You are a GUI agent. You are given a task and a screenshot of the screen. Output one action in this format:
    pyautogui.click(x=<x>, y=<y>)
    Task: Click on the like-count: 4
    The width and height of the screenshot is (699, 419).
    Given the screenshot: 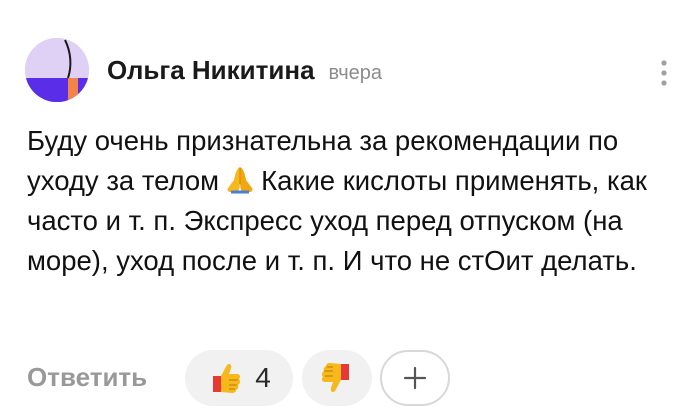 What is the action you would take?
    pyautogui.click(x=263, y=377)
    